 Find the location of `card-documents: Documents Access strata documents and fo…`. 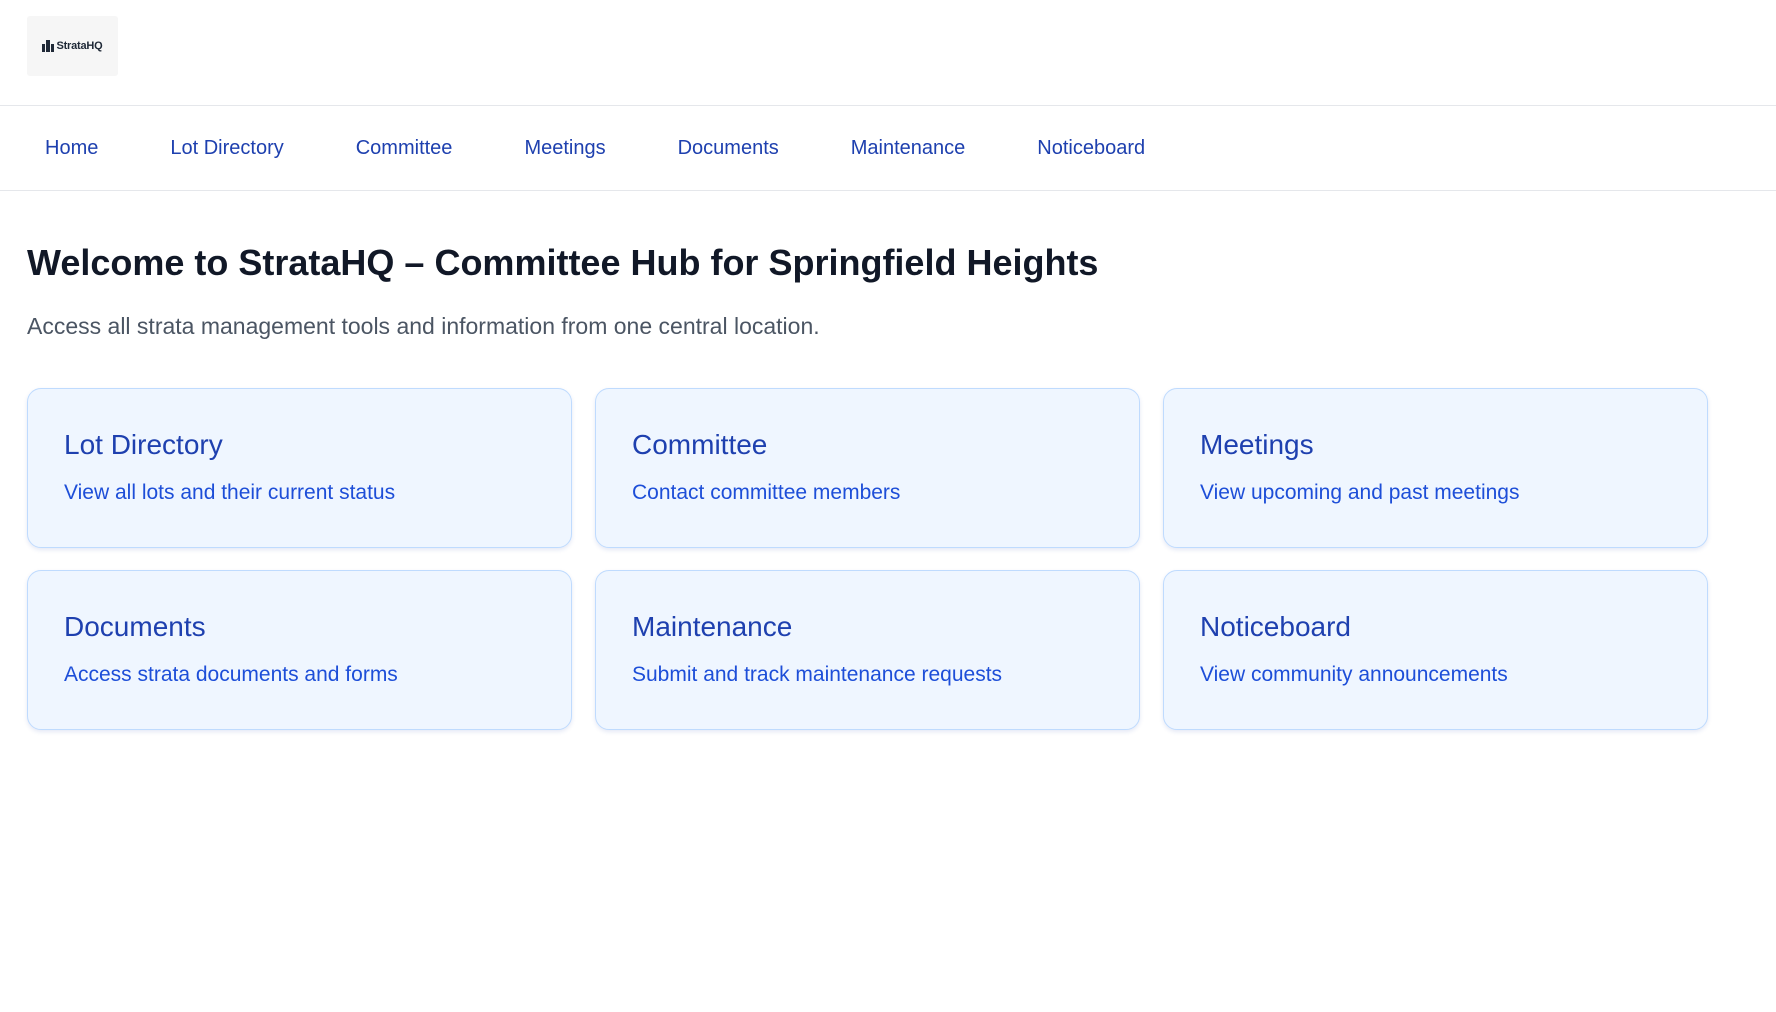

card-documents: Documents Access strata documents and fo… is located at coordinates (299, 649).